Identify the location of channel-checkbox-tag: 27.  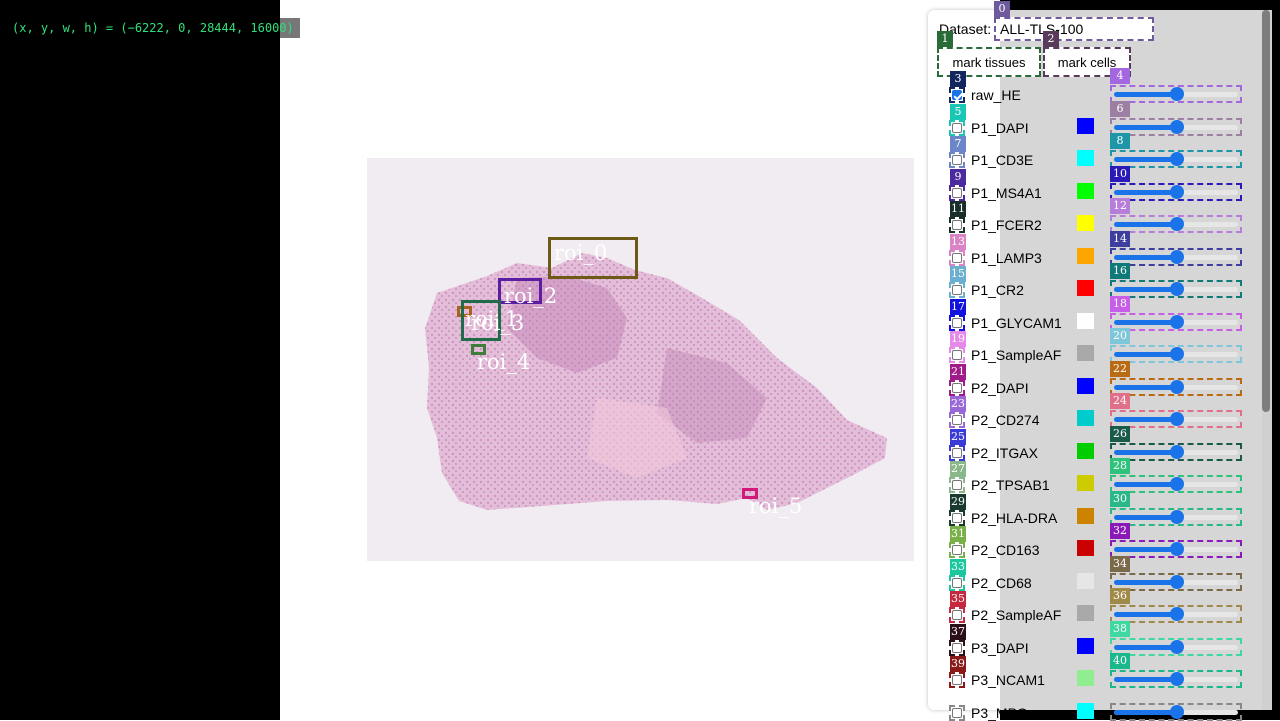
(958, 469).